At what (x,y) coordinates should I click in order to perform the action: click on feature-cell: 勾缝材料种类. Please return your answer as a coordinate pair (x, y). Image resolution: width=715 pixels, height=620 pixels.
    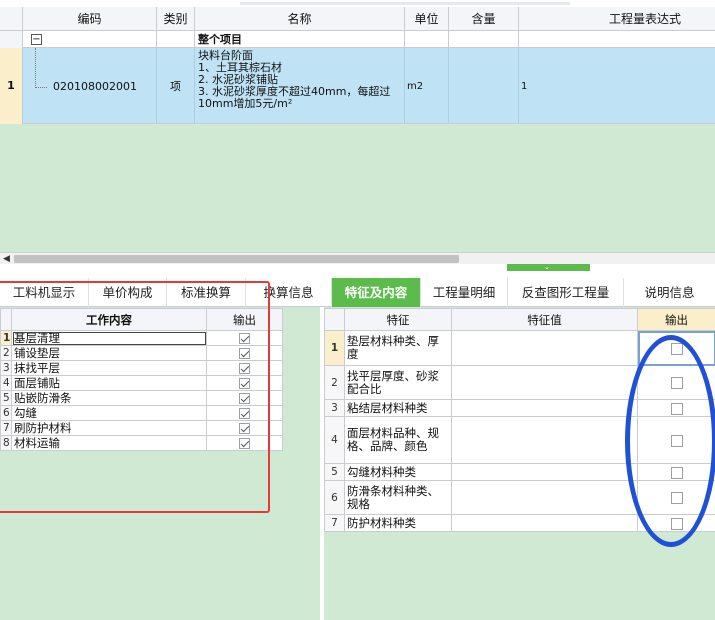
    Looking at the image, I should click on (398, 472).